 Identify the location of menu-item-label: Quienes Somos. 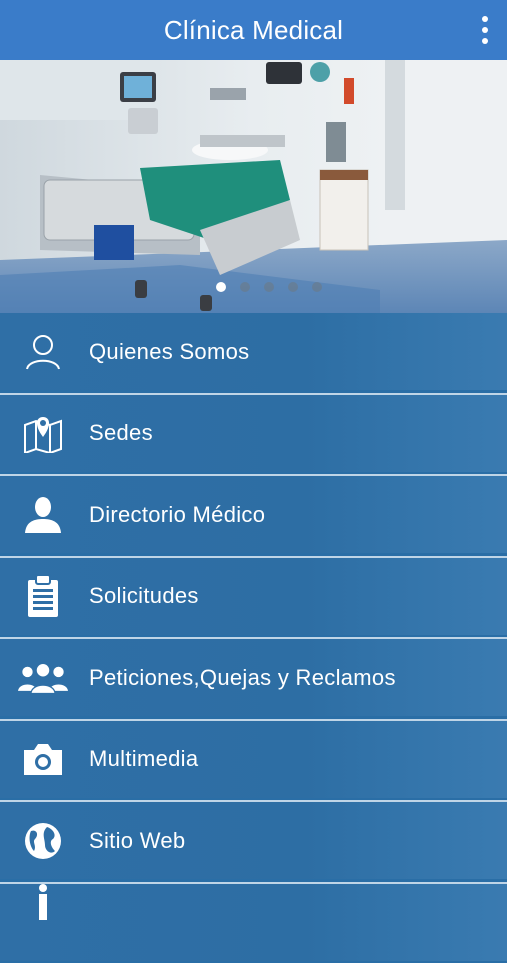
(169, 351).